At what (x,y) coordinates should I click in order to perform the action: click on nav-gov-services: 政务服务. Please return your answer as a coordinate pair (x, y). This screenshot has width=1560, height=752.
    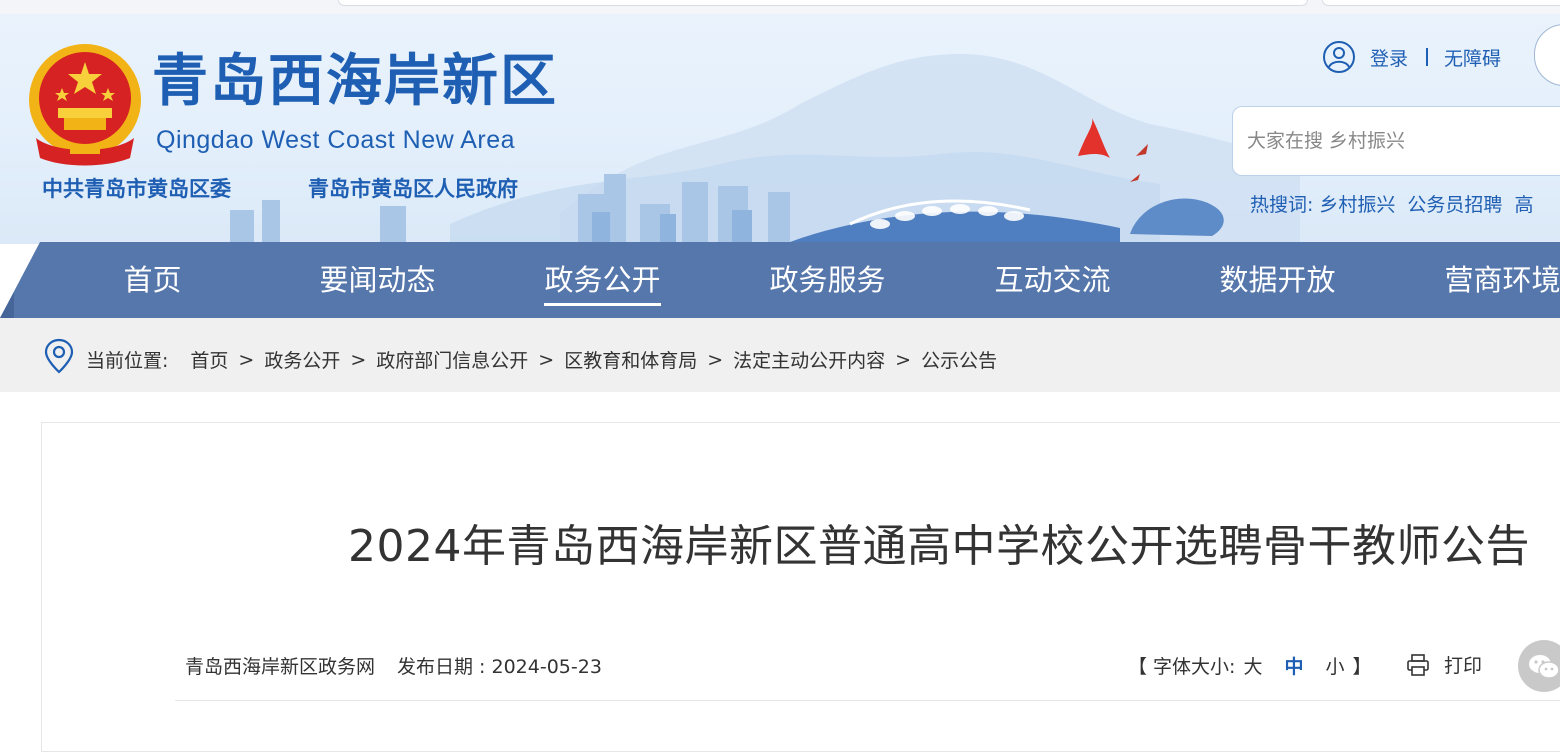
    Looking at the image, I should click on (827, 280).